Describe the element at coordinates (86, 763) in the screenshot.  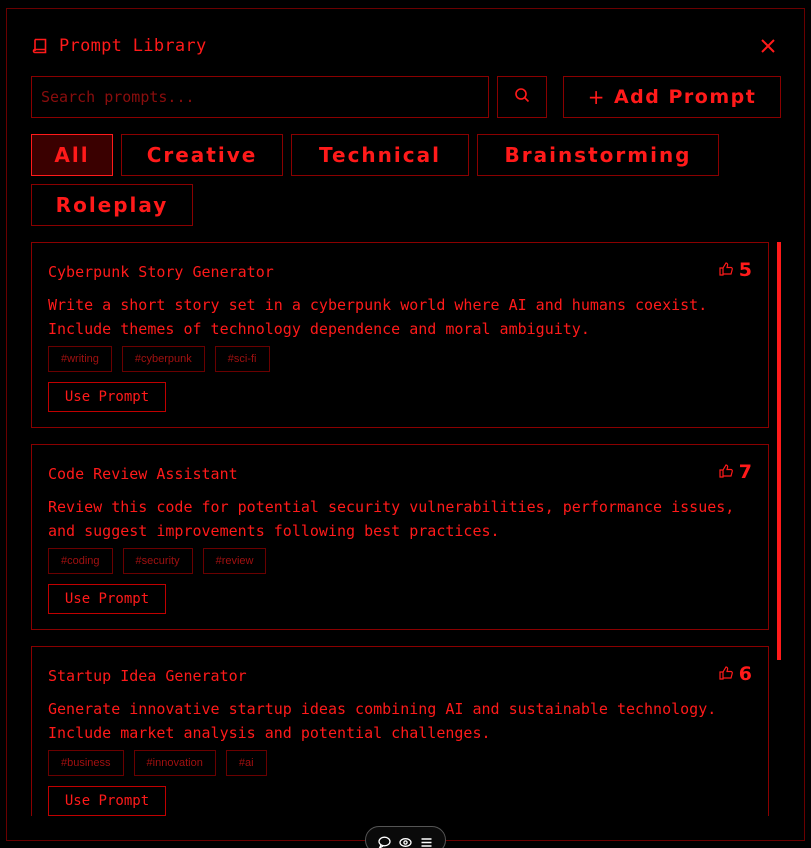
I see `tag: #business` at that location.